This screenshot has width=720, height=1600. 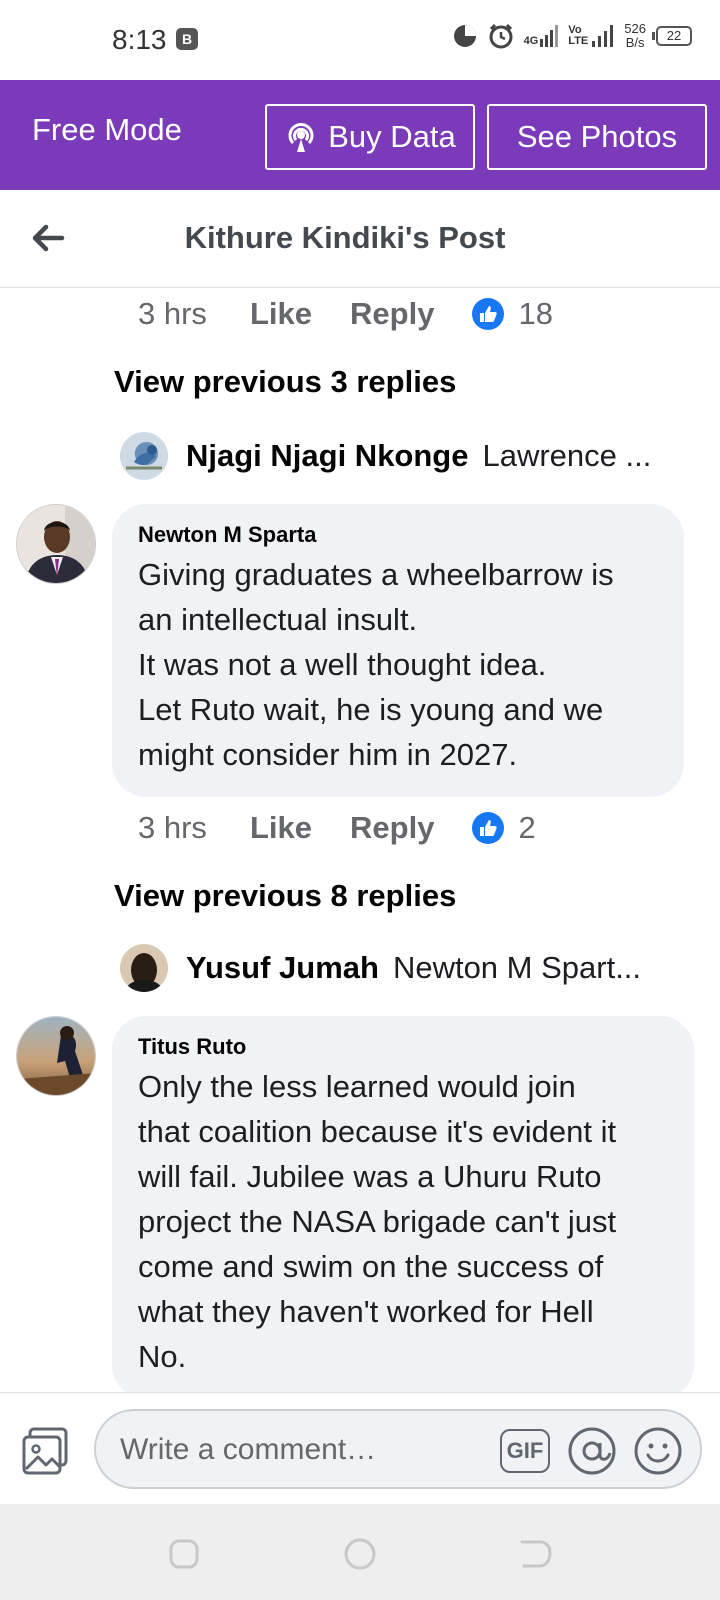 I want to click on status-icons: 4G Vo LTE 526 B/s 22, so click(x=572, y=36).